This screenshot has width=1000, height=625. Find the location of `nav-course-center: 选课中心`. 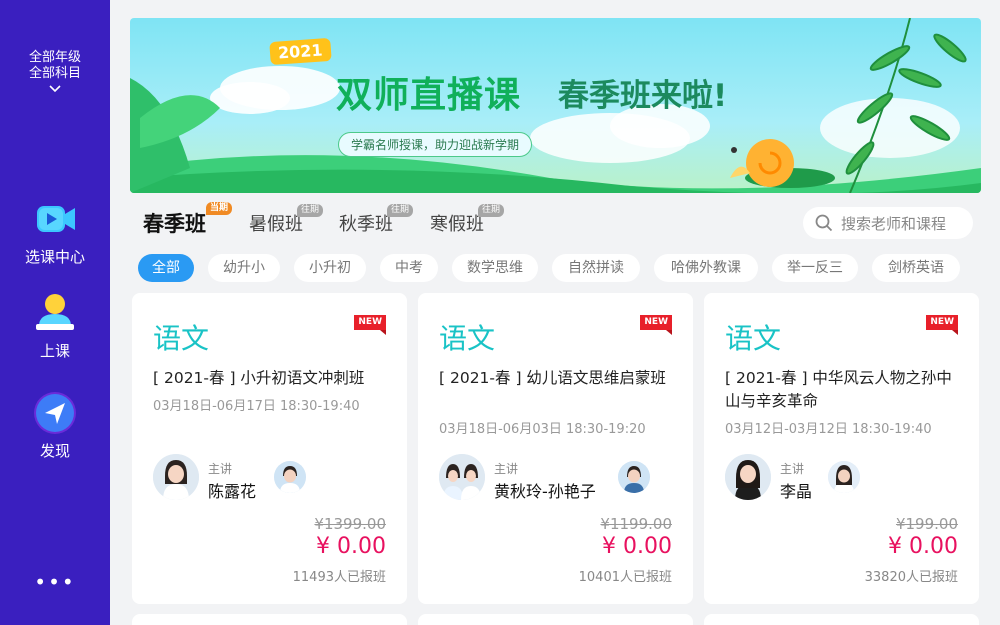

nav-course-center: 选课中心 is located at coordinates (55, 232).